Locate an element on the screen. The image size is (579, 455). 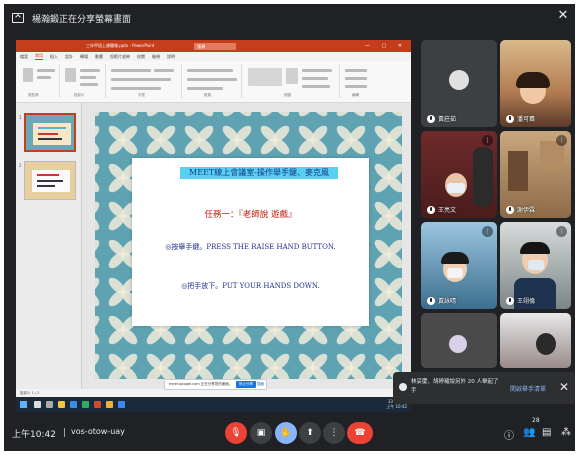
ribbon-tab: 檔案 is located at coordinates (24, 57).